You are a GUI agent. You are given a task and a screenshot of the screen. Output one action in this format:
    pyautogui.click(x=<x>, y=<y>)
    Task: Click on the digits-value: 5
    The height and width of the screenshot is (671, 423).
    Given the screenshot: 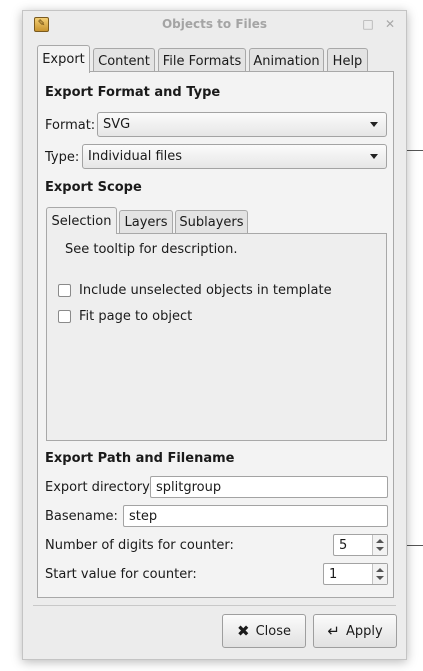 What is the action you would take?
    pyautogui.click(x=343, y=545)
    